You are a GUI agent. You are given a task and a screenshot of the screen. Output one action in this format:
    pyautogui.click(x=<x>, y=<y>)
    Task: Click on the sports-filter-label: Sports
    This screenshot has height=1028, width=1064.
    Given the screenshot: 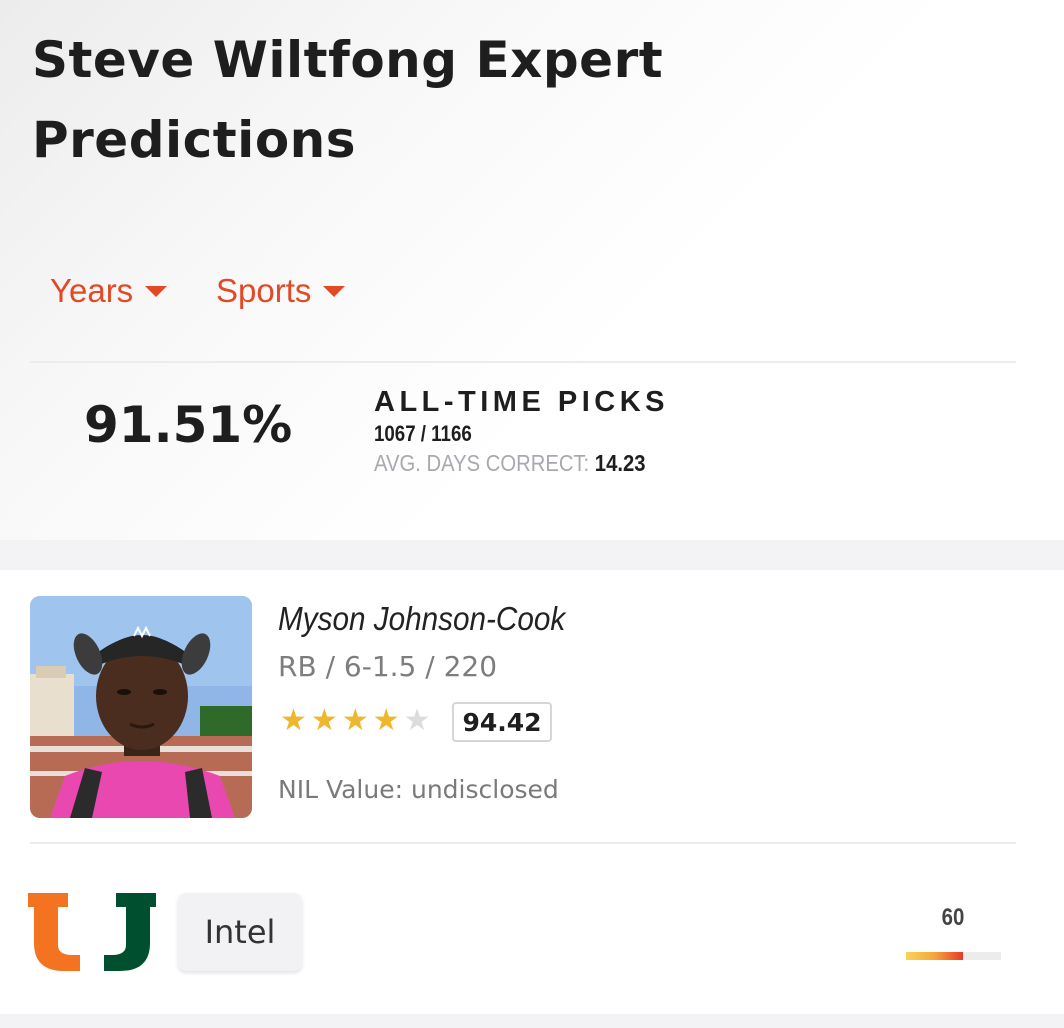 What is the action you would take?
    pyautogui.click(x=264, y=290)
    